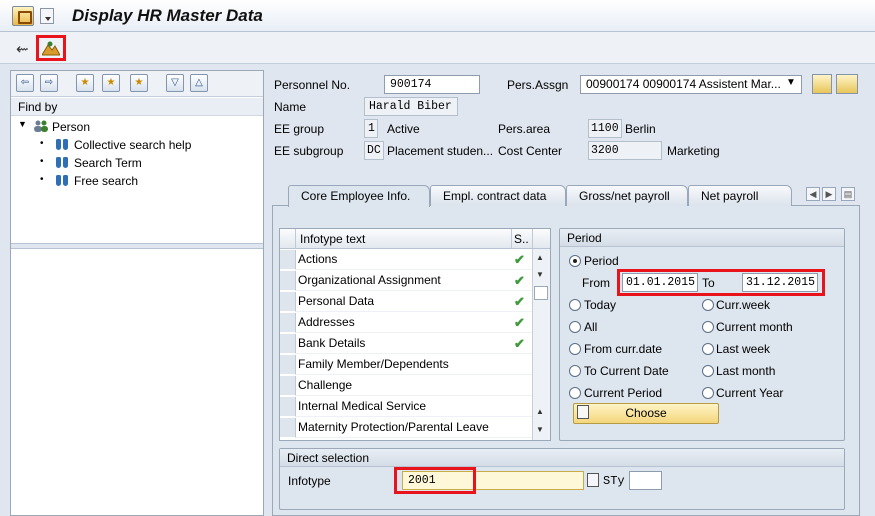  What do you see at coordinates (414, 259) in the screenshot?
I see `table-row: Actions` at bounding box center [414, 259].